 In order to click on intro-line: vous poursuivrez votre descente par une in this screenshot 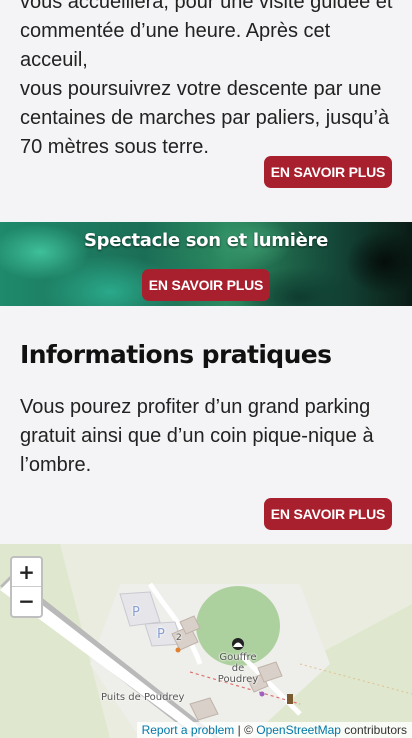, I will do `click(201, 89)`.